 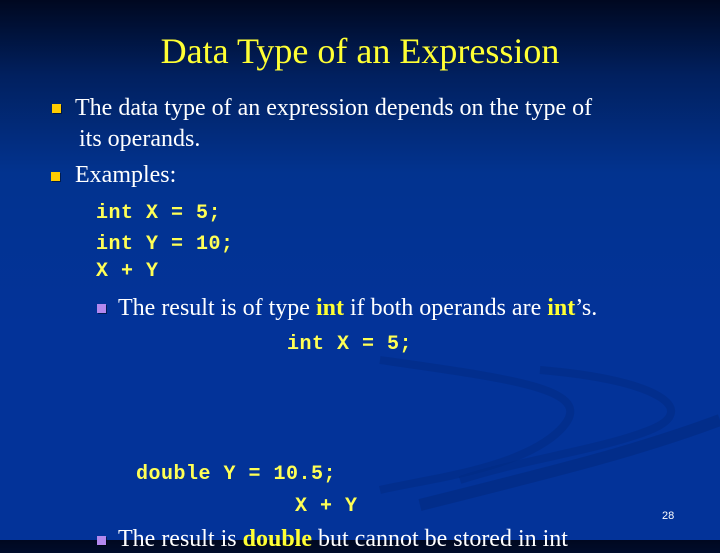 What do you see at coordinates (165, 244) in the screenshot?
I see `code-line: int Y = 10;` at bounding box center [165, 244].